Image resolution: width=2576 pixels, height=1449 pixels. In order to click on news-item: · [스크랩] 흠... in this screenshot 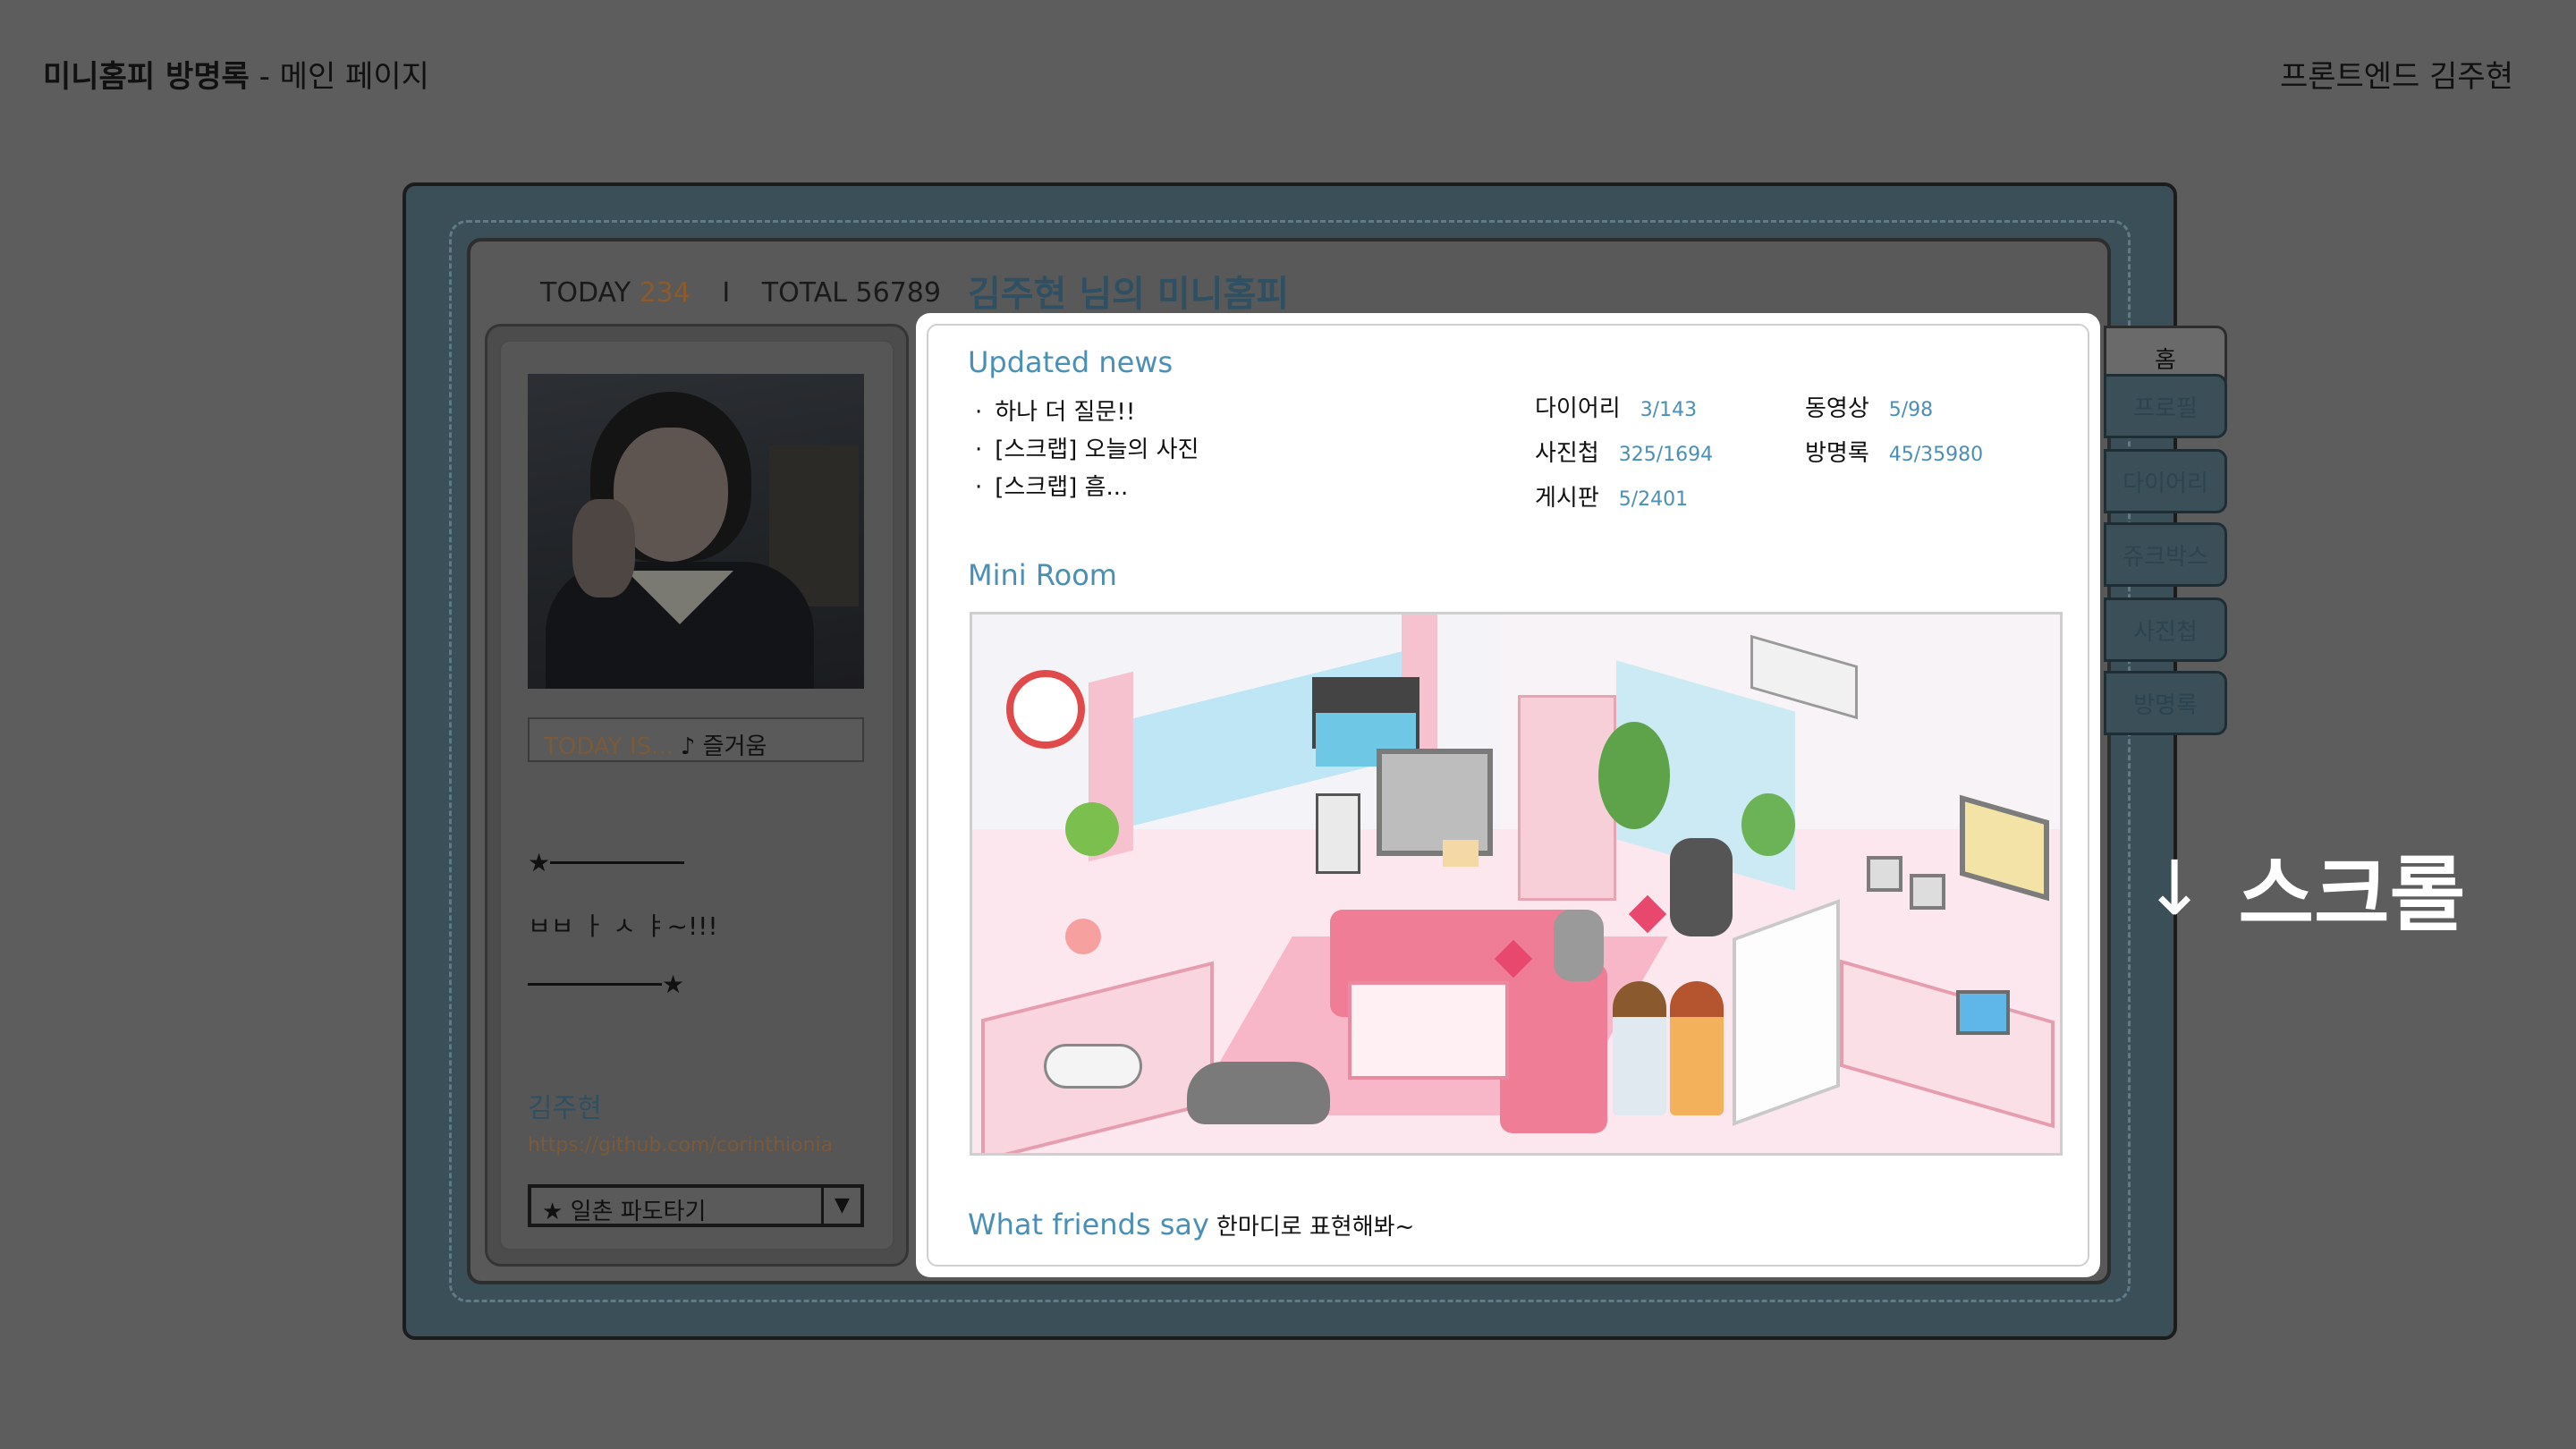, I will do `click(1087, 487)`.